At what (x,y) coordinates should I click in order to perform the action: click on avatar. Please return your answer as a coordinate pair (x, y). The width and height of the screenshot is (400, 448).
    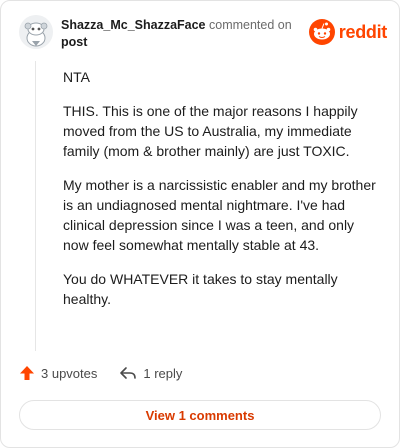
    Looking at the image, I should click on (36, 32).